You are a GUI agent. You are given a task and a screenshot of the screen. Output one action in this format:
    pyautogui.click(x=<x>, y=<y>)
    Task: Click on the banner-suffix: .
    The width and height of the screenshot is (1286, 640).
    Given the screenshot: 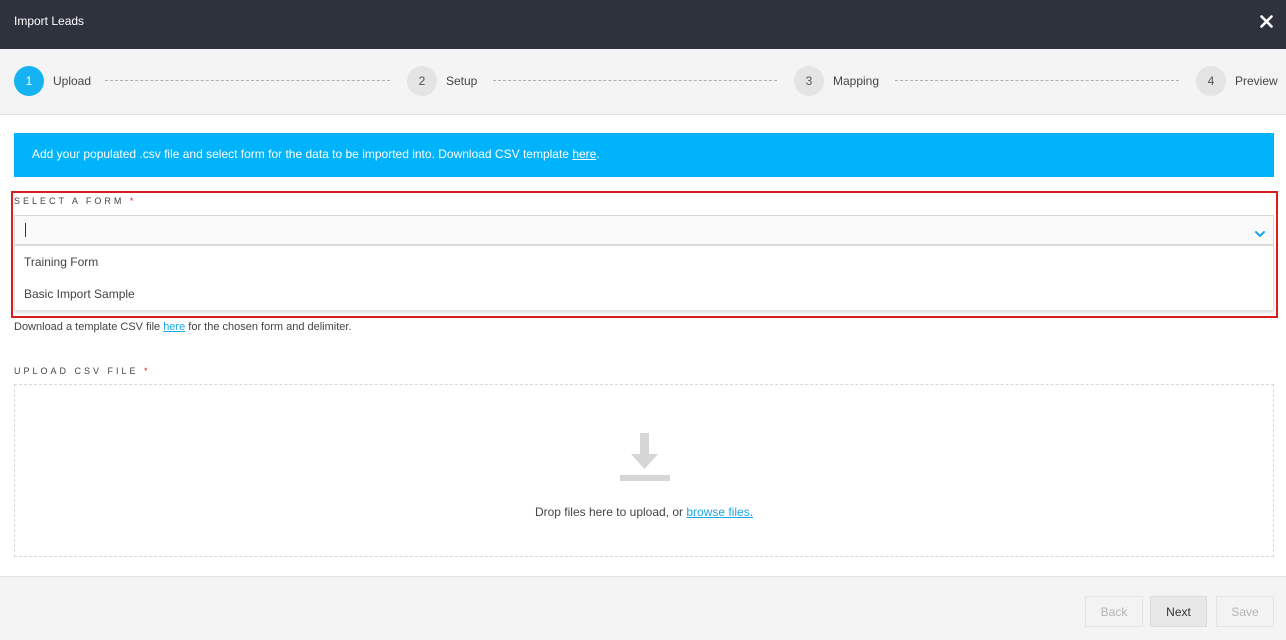 What is the action you would take?
    pyautogui.click(x=598, y=154)
    